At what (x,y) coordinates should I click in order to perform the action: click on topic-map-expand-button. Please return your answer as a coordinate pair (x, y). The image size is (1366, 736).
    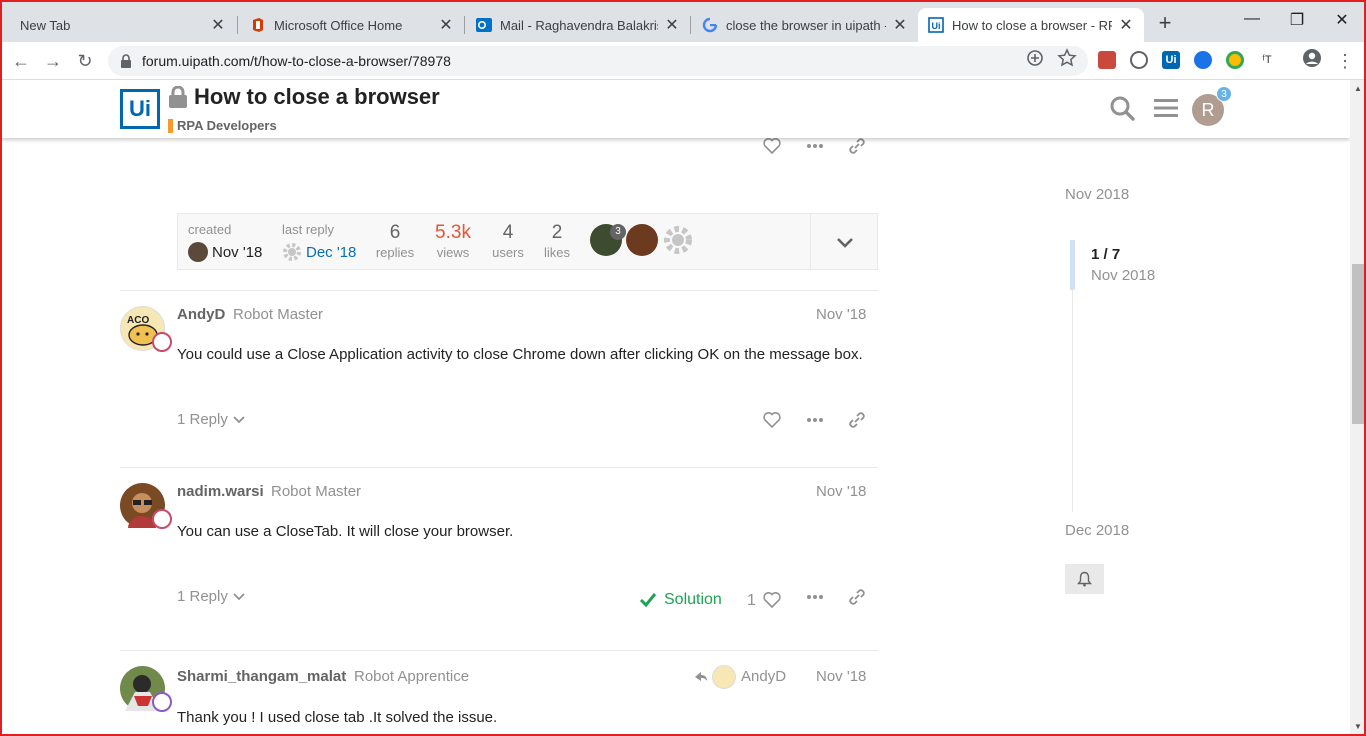
    Looking at the image, I should click on (844, 241).